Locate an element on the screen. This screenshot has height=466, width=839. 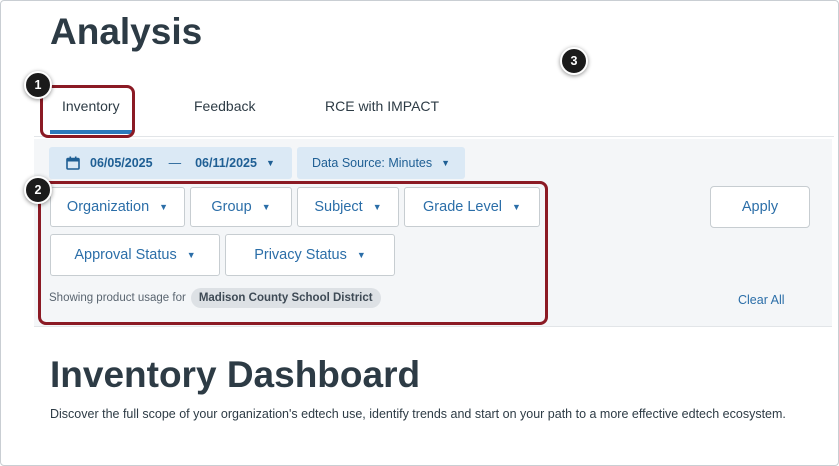
group-filter-label: Group is located at coordinates (231, 207).